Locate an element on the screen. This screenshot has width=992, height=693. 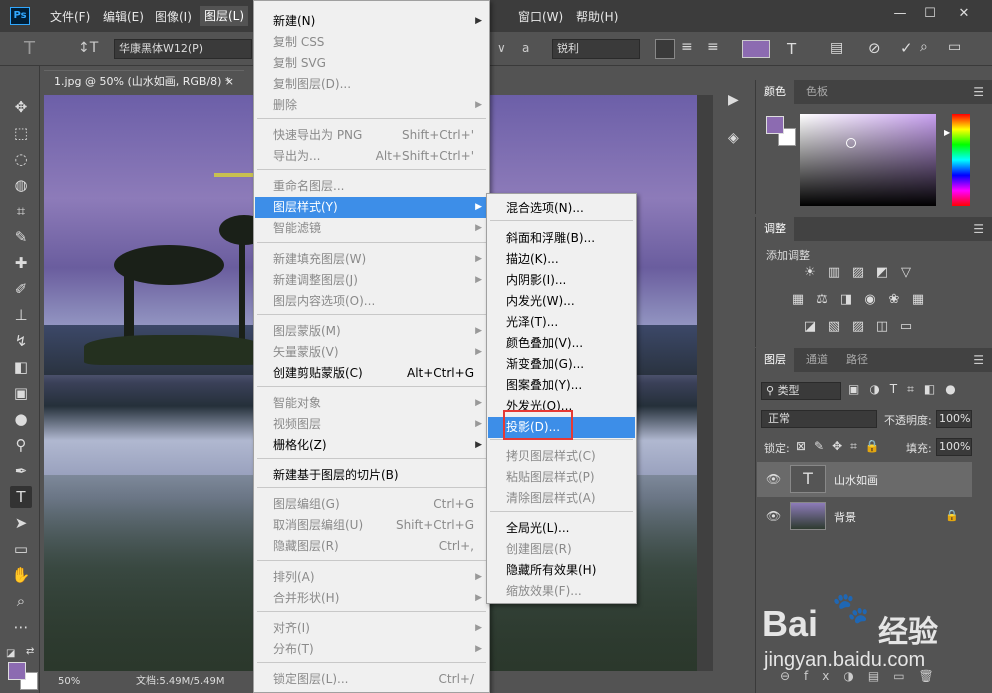
swap-colors-icon: ⇄ is located at coordinates (30, 651).